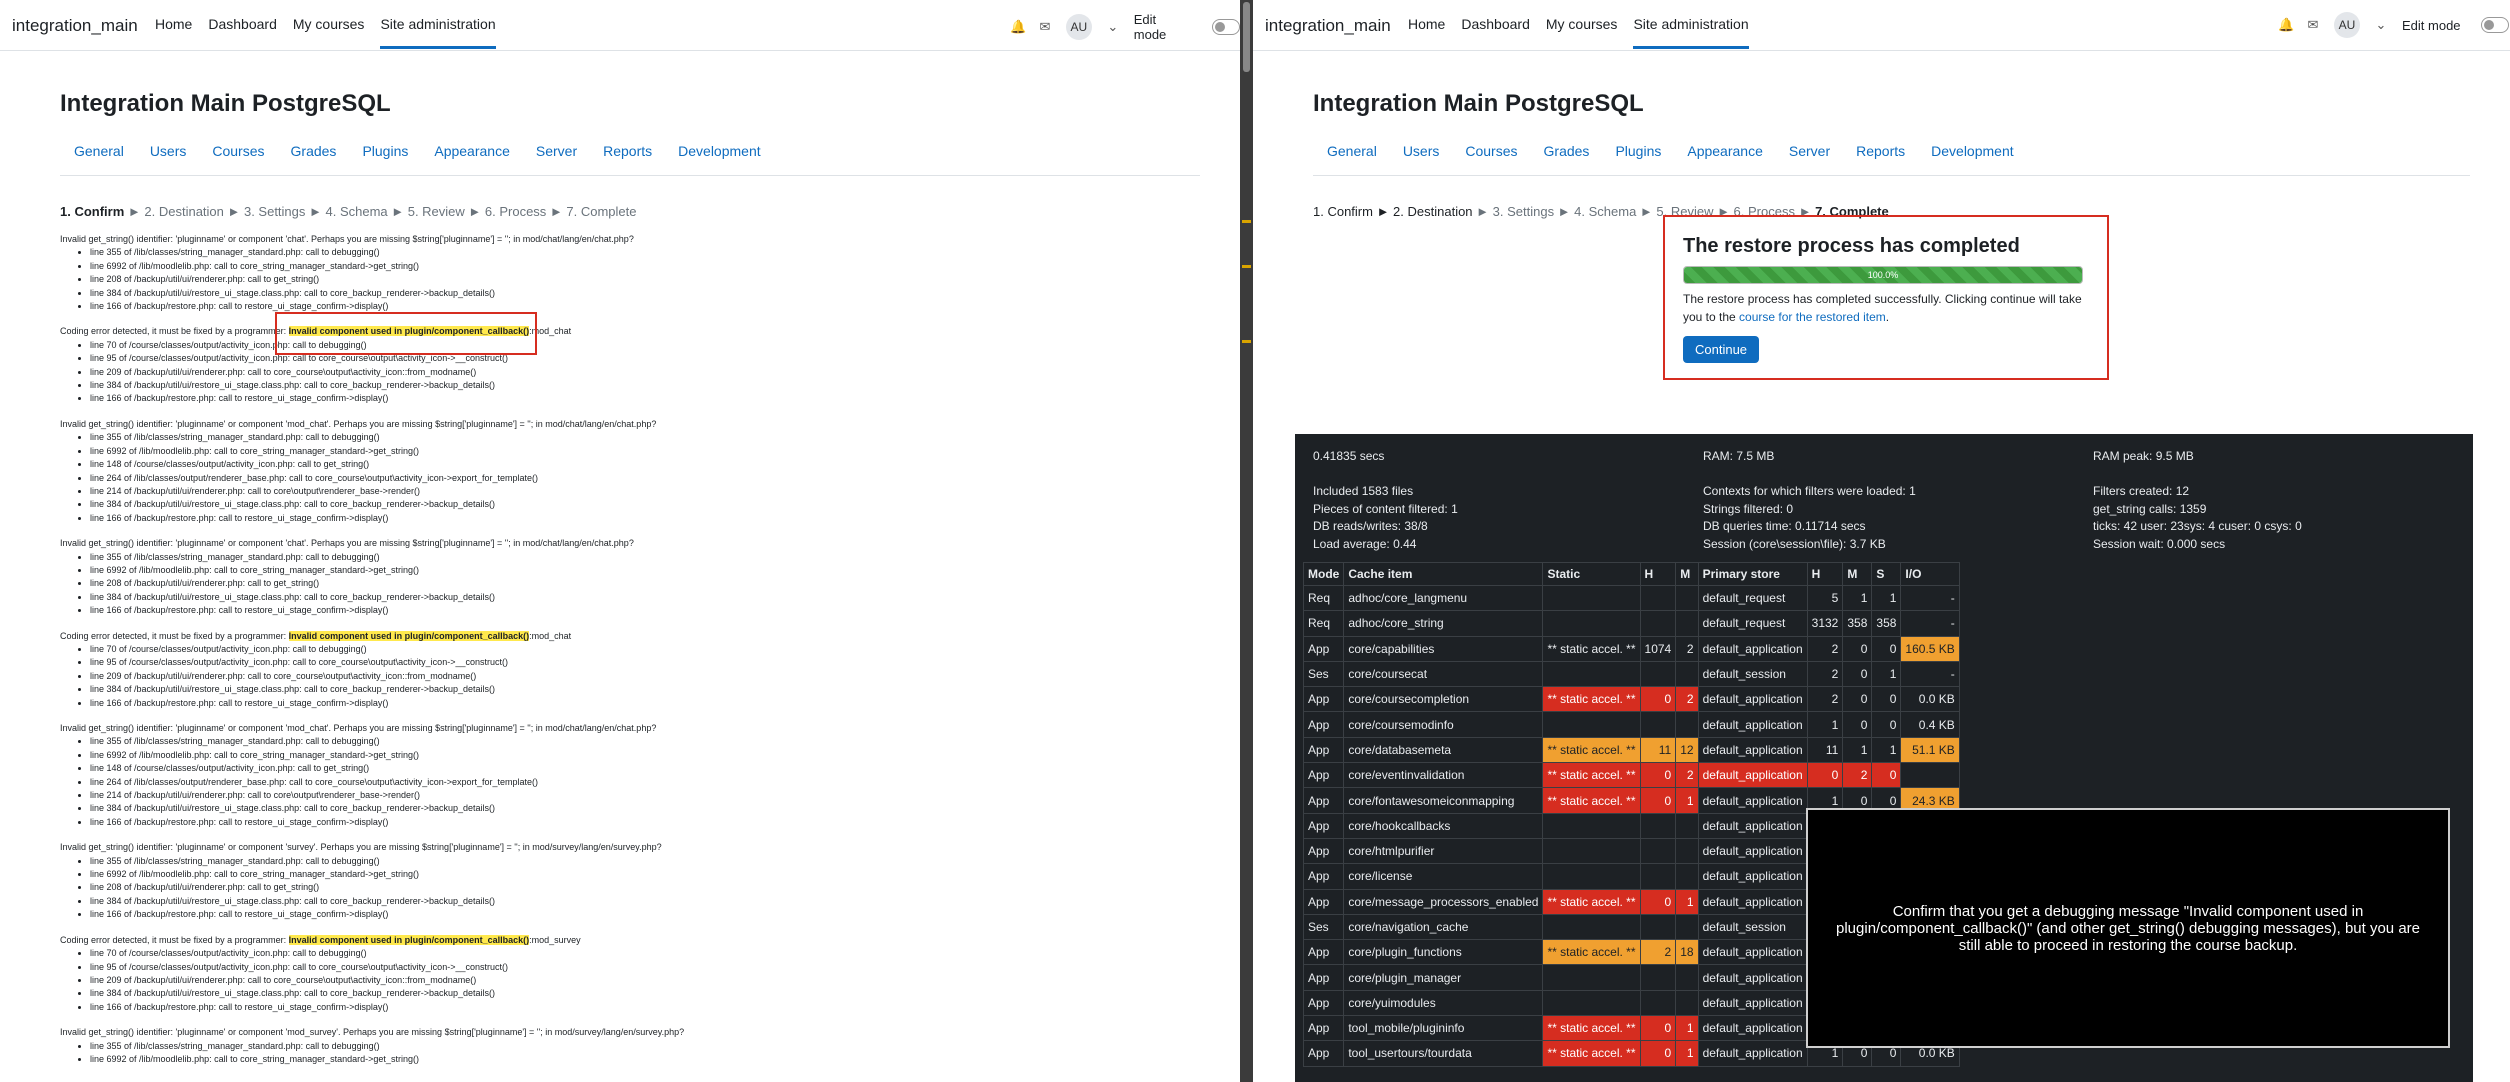 This screenshot has height=1082, width=2510. I want to click on cache-cell-io: 51.1 KB, so click(1930, 750).